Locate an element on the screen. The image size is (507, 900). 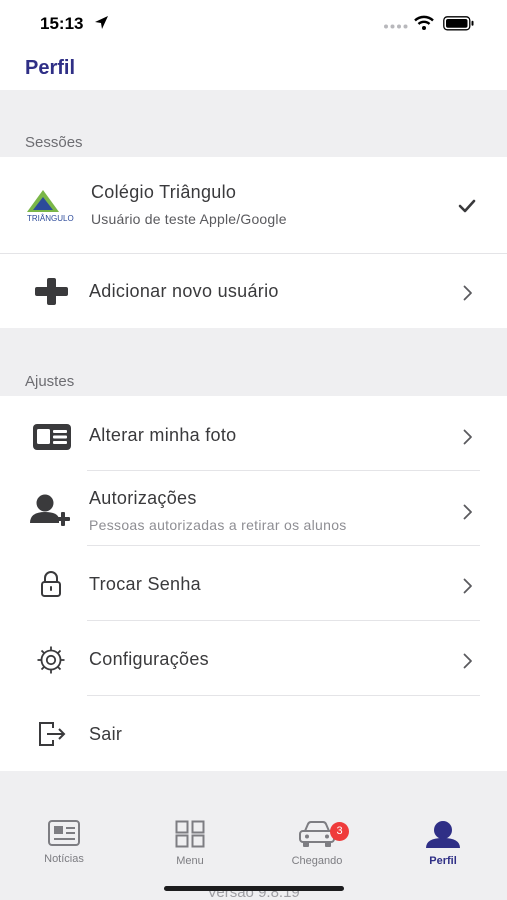
gear-icon is located at coordinates (51, 660).